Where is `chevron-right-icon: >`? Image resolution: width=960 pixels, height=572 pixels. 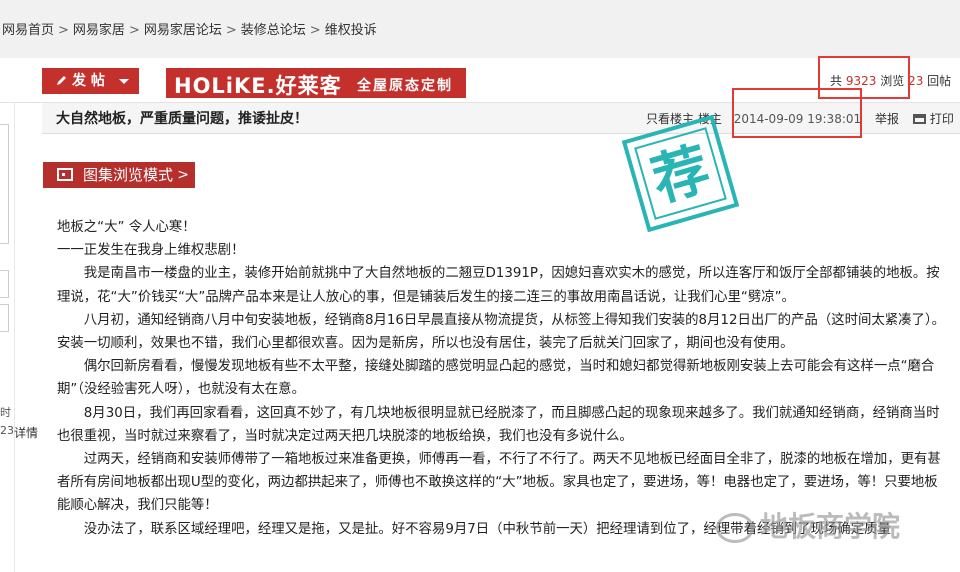
chevron-right-icon: > is located at coordinates (183, 175).